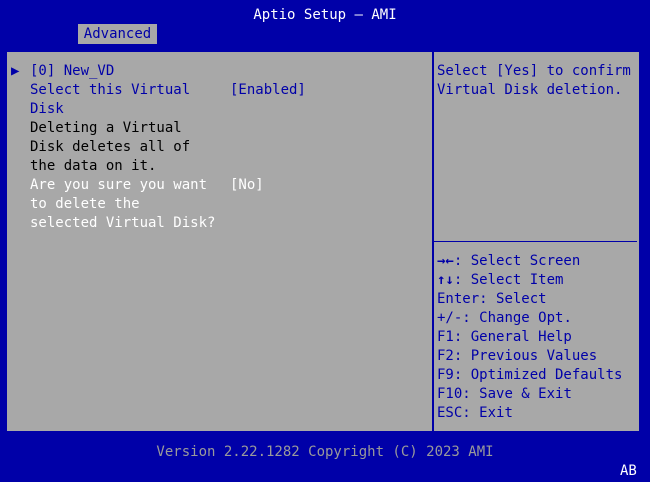 This screenshot has height=482, width=650. I want to click on select-vd-value: [Enabled], so click(268, 90).